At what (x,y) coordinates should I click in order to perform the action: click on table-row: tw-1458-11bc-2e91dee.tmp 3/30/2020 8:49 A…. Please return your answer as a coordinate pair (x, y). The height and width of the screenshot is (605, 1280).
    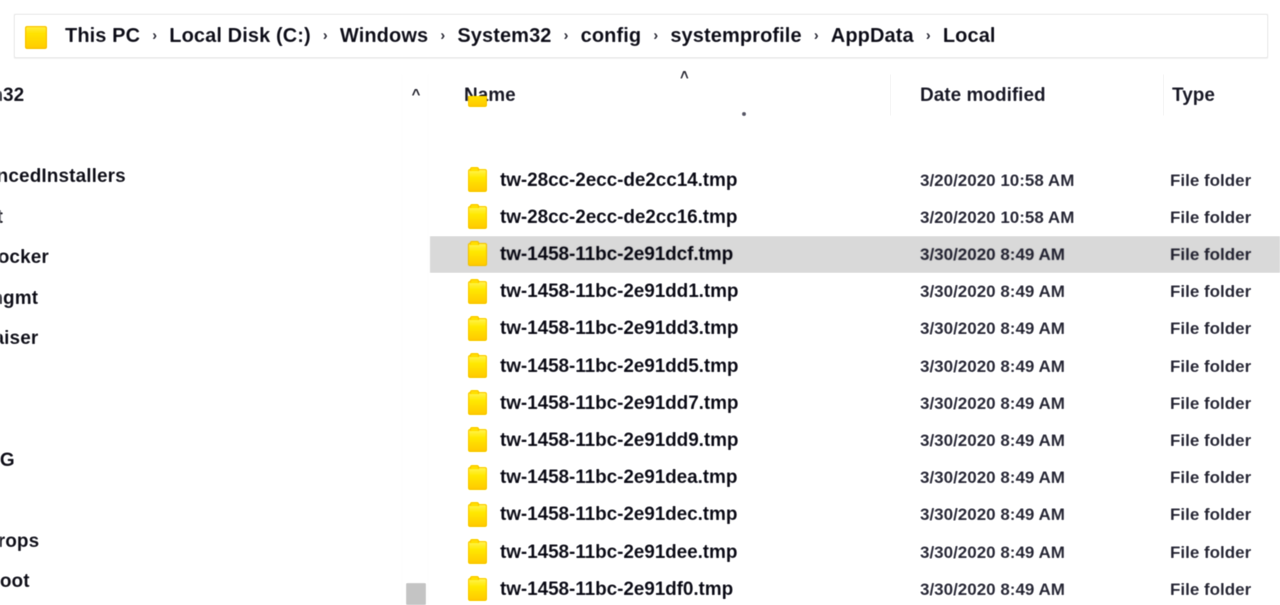
    Looking at the image, I should click on (855, 552).